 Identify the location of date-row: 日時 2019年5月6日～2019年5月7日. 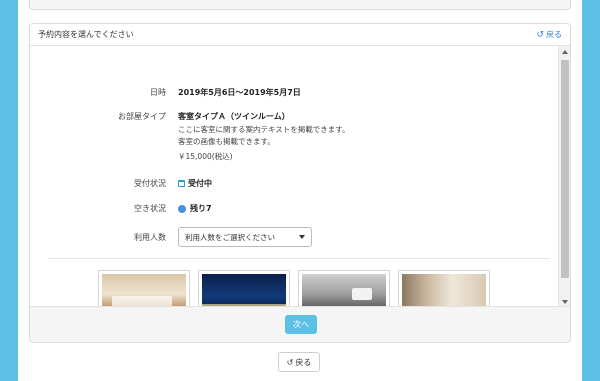
(295, 92).